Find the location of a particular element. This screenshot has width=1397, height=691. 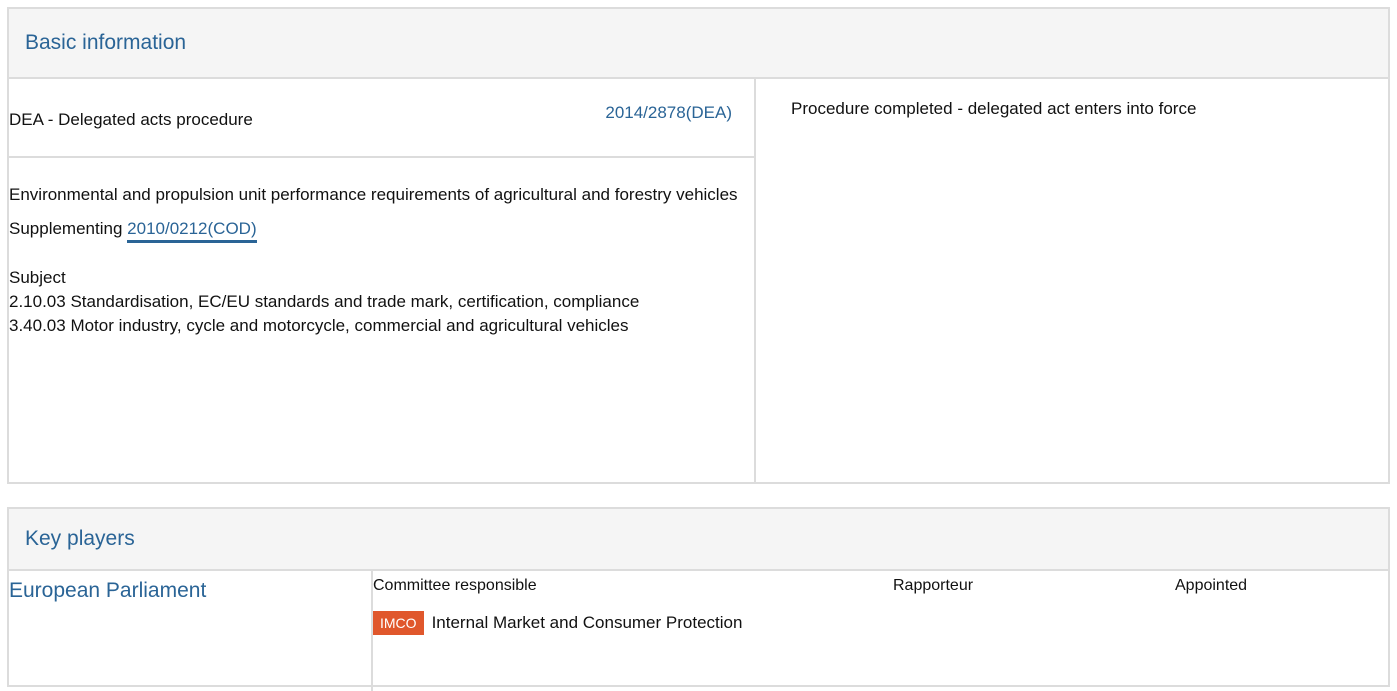

supplementing-reference-link: 2010/0212(COD) is located at coordinates (192, 231).